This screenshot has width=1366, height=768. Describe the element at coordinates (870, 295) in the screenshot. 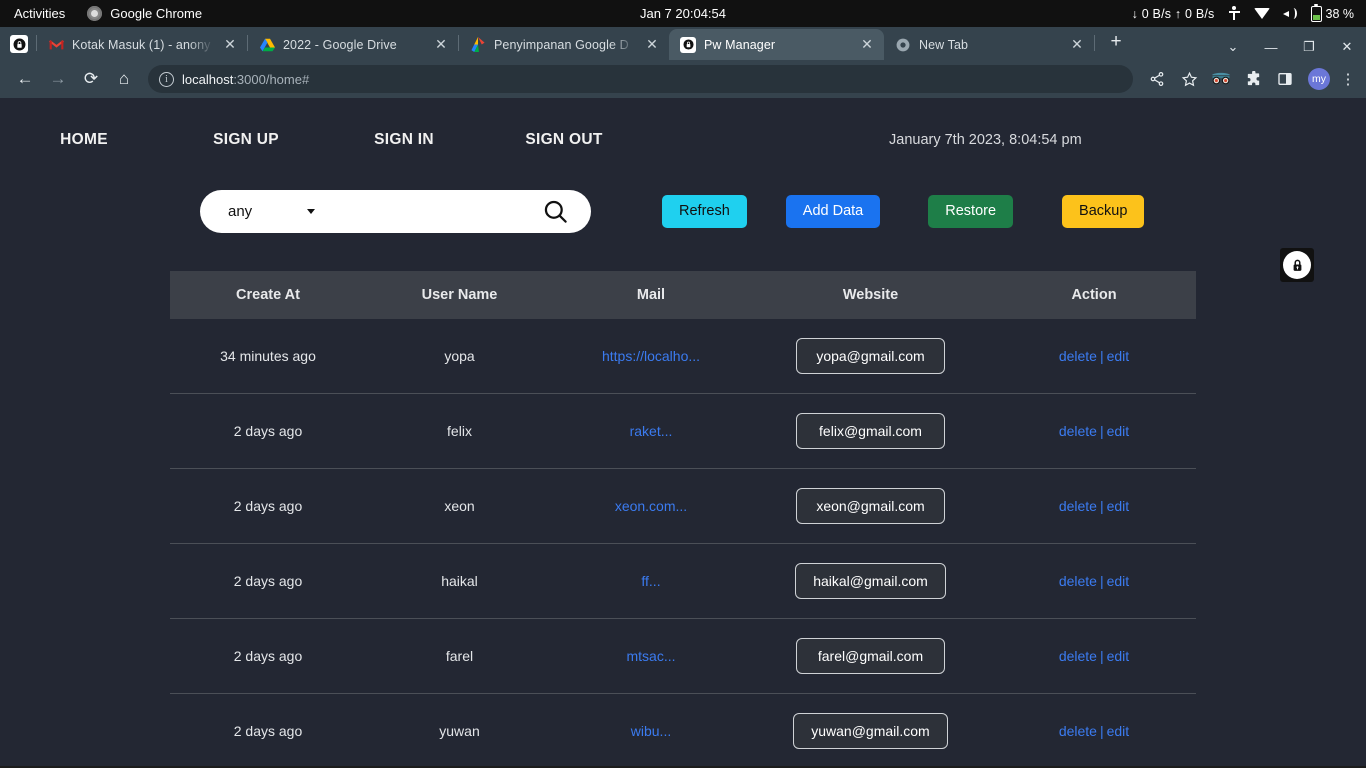

I see `column-header-website: Website` at that location.